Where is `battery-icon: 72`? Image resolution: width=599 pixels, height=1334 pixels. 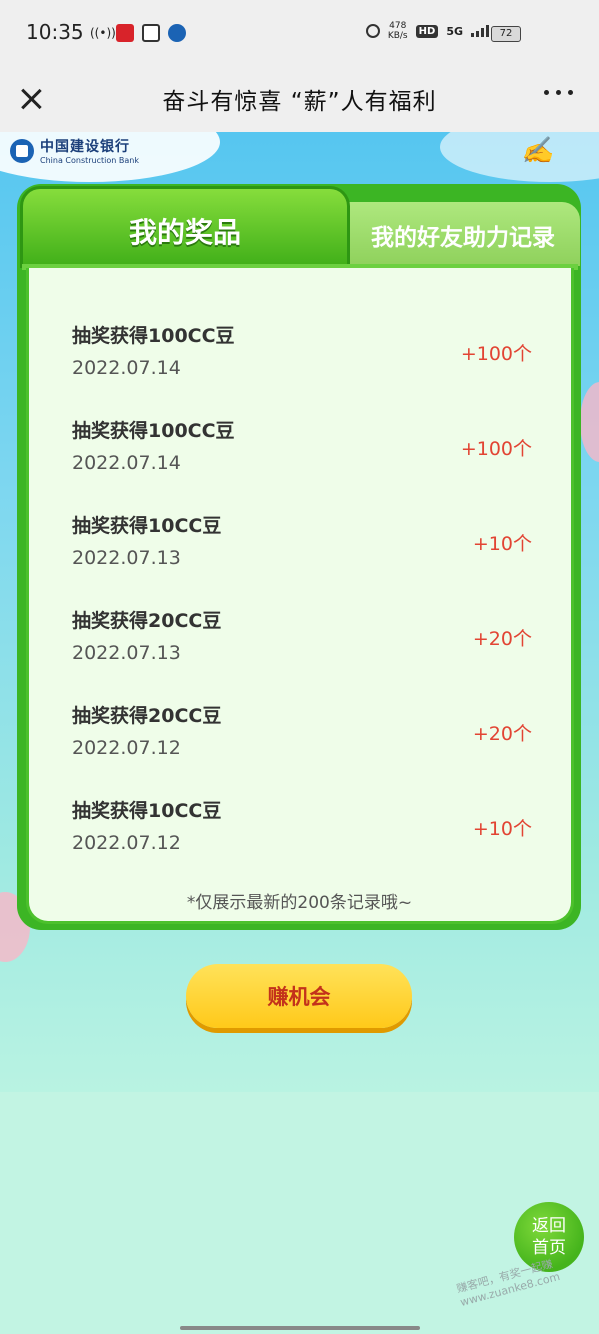
battery-icon: 72 is located at coordinates (506, 34).